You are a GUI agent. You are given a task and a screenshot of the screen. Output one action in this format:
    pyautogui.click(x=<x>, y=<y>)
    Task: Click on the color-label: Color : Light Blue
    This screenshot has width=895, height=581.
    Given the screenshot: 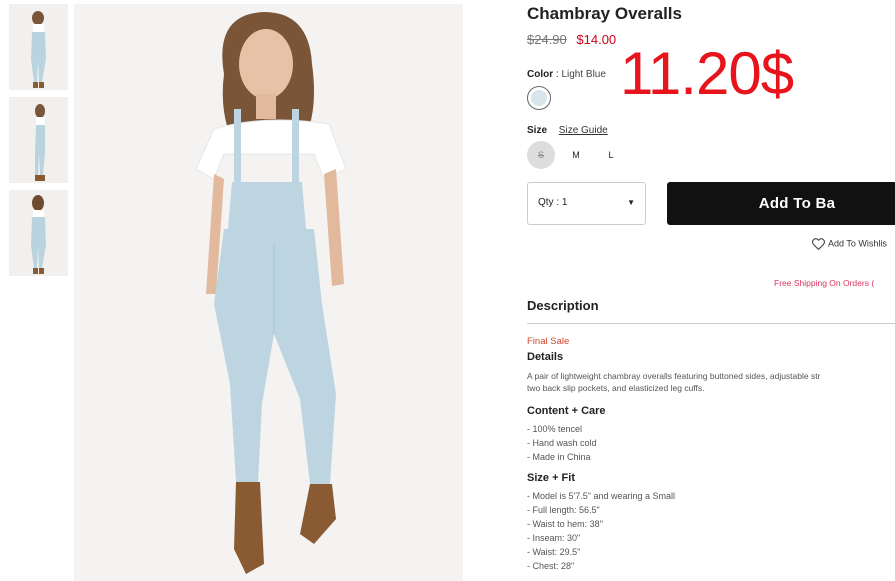 What is the action you would take?
    pyautogui.click(x=566, y=74)
    